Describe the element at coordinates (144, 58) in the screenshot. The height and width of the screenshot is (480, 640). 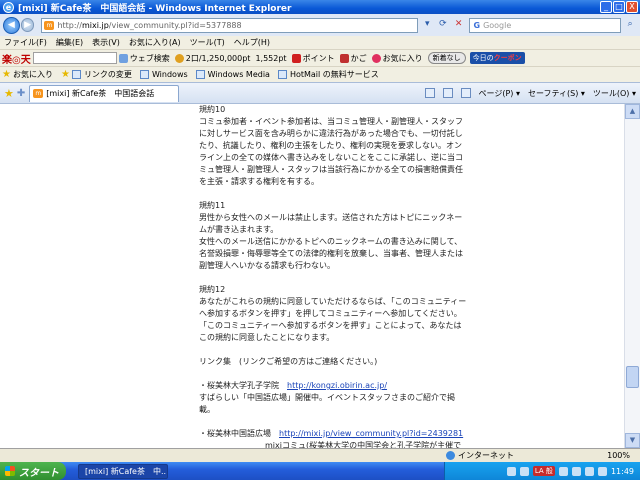
I see `web-search-button: ウェブ検索` at that location.